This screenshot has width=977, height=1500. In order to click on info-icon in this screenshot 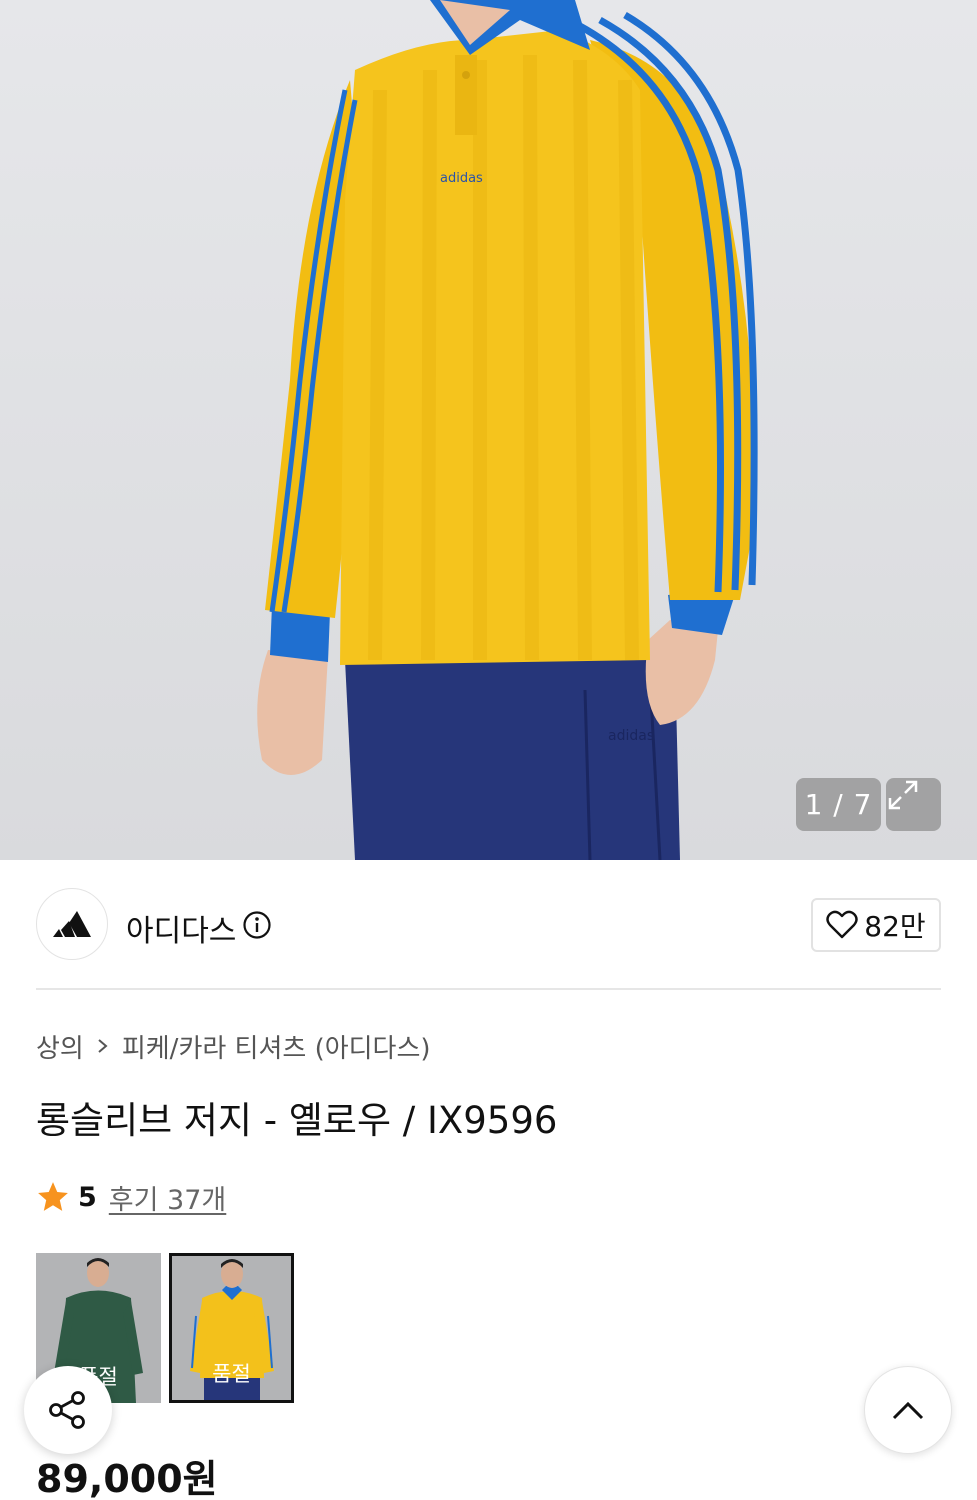, I will do `click(257, 925)`.